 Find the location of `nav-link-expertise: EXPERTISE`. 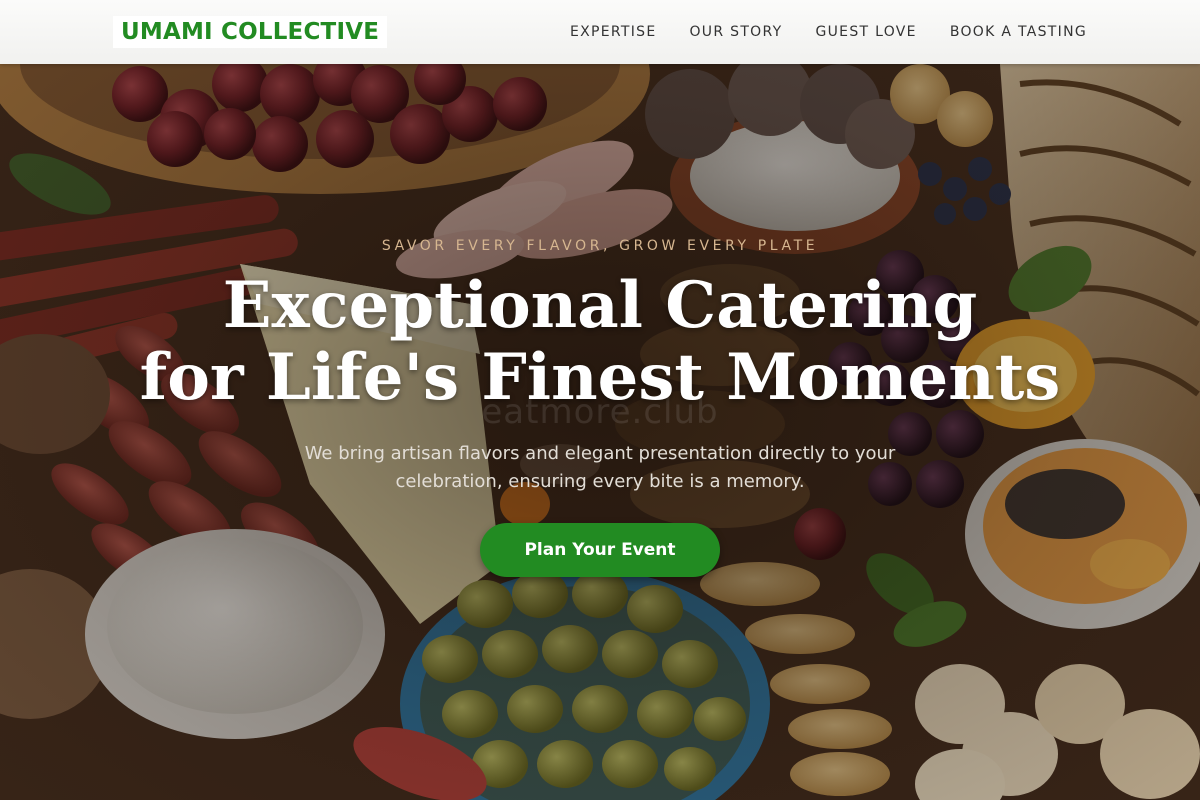

nav-link-expertise: EXPERTISE is located at coordinates (613, 32).